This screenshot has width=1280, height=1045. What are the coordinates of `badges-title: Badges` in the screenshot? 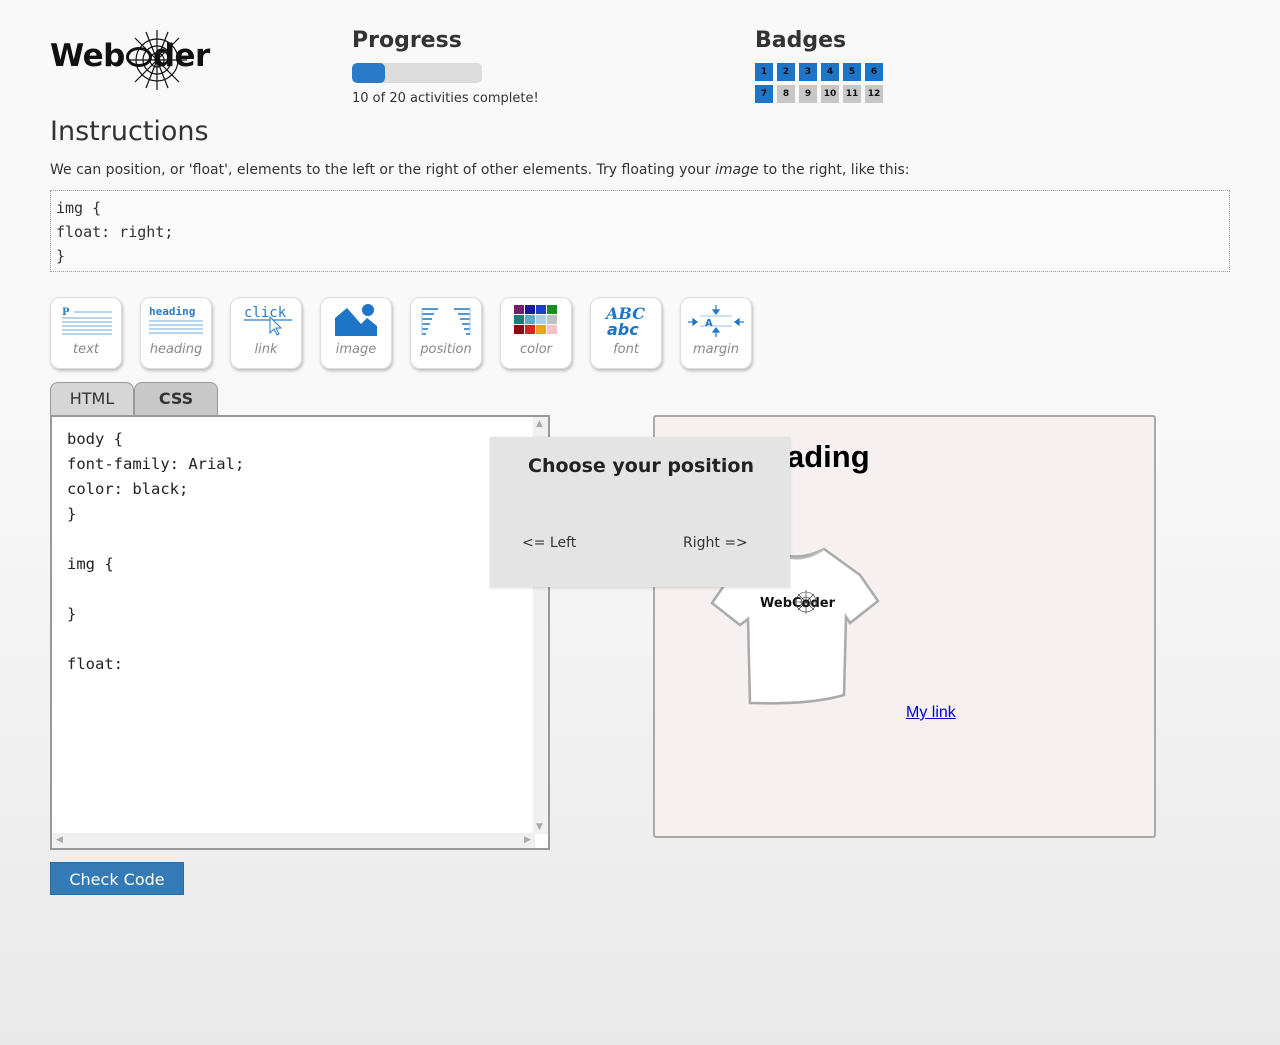 It's located at (801, 40).